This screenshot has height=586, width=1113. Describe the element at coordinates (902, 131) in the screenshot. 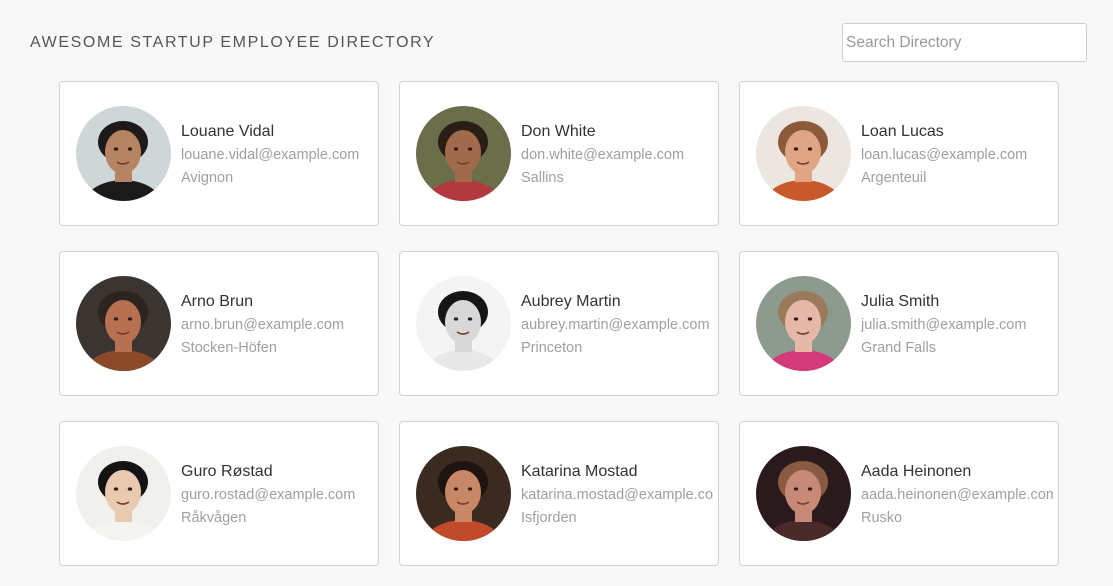

I see `employee-name: Loan Lucas` at that location.